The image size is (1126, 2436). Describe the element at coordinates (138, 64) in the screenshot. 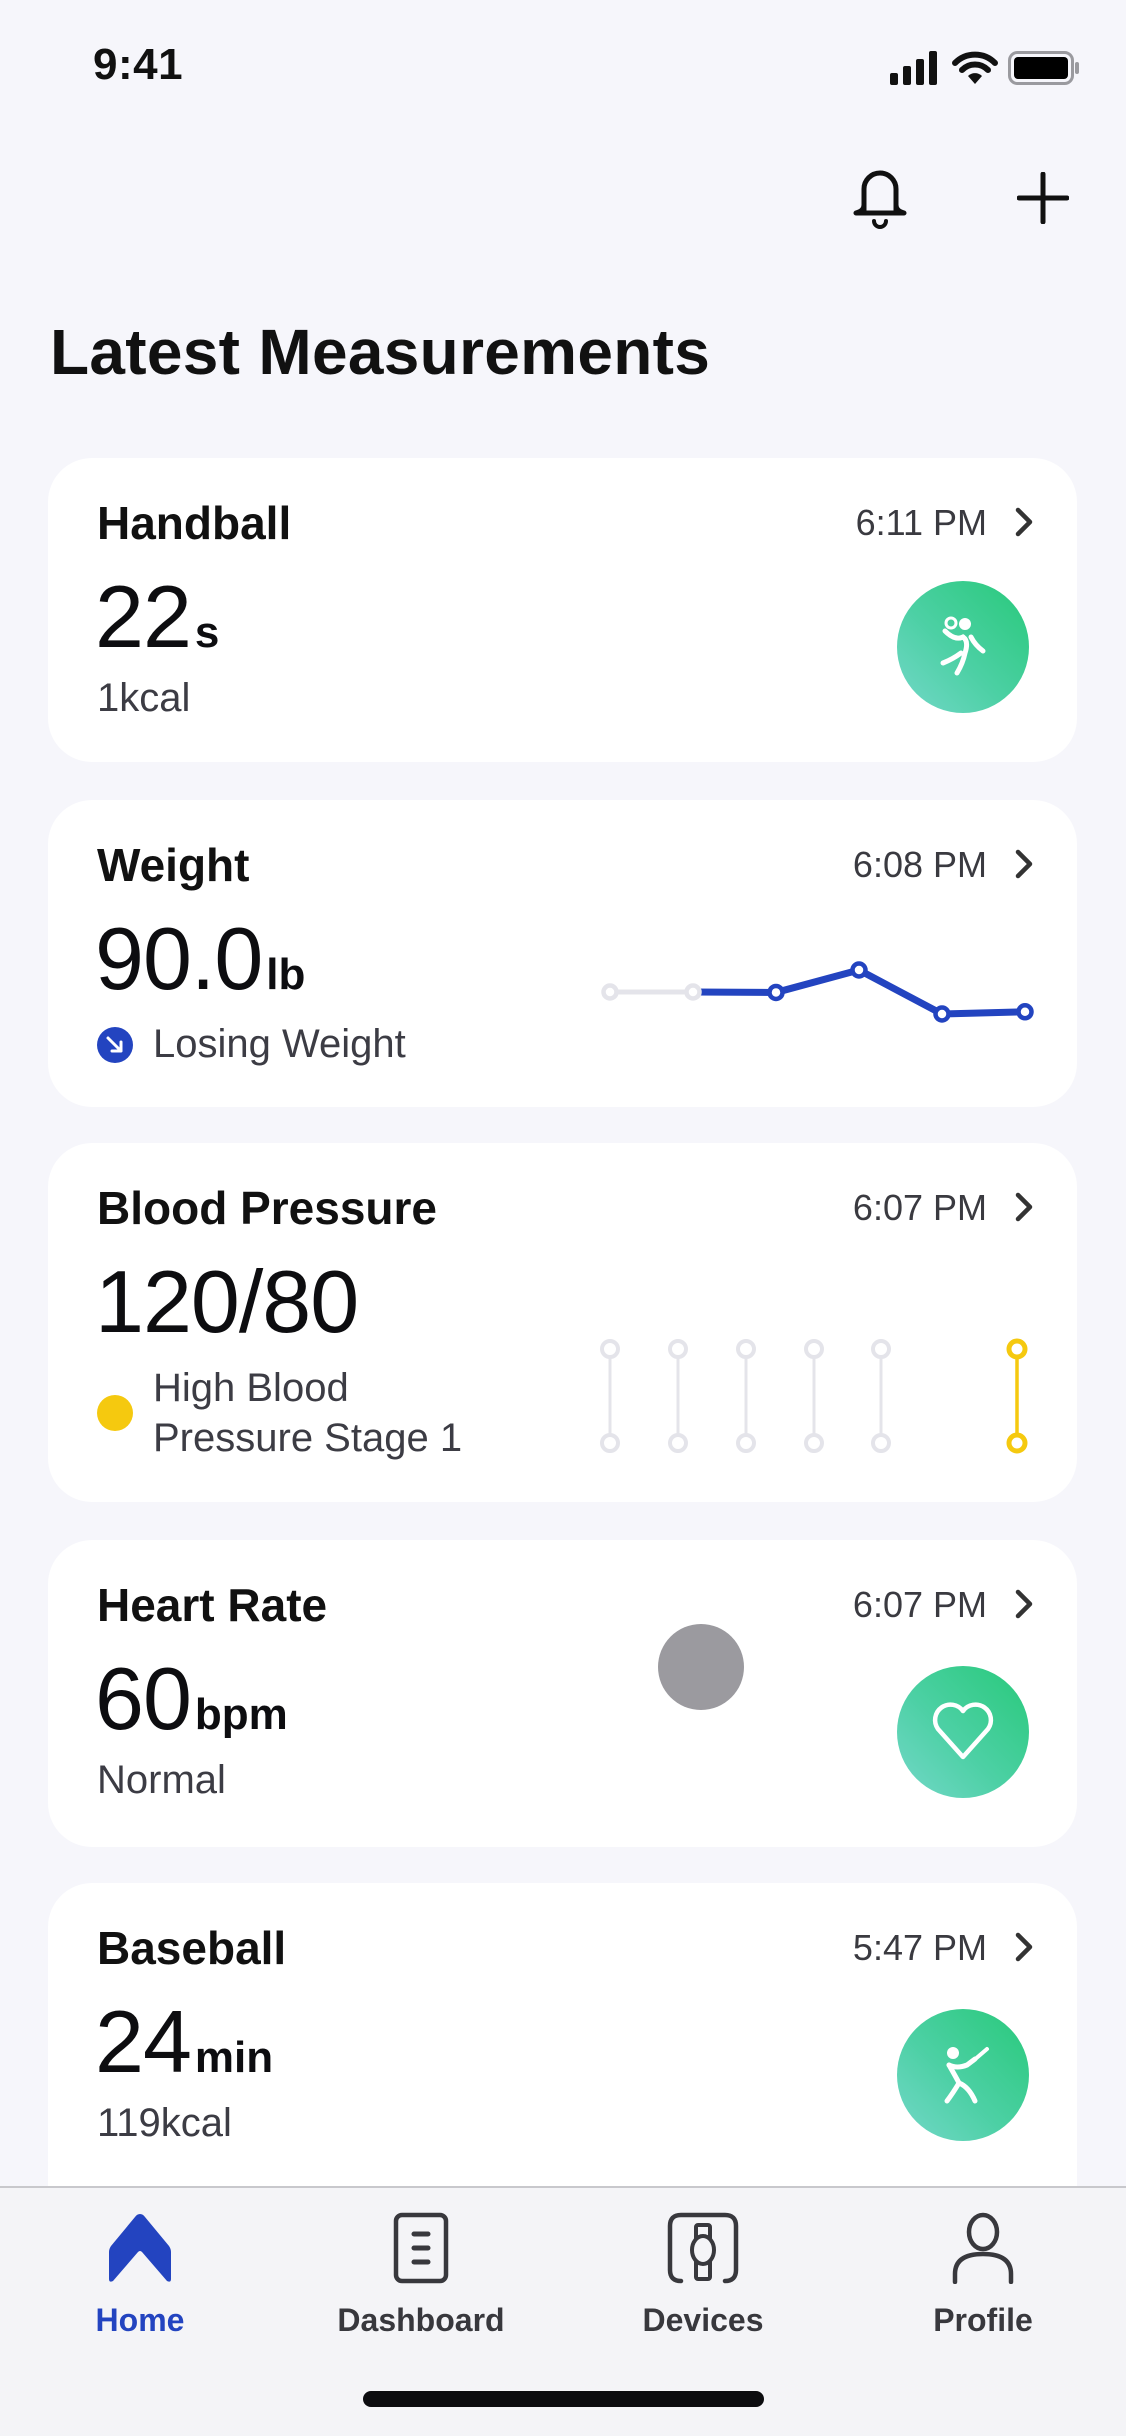

I see `status-time: 9:41` at that location.